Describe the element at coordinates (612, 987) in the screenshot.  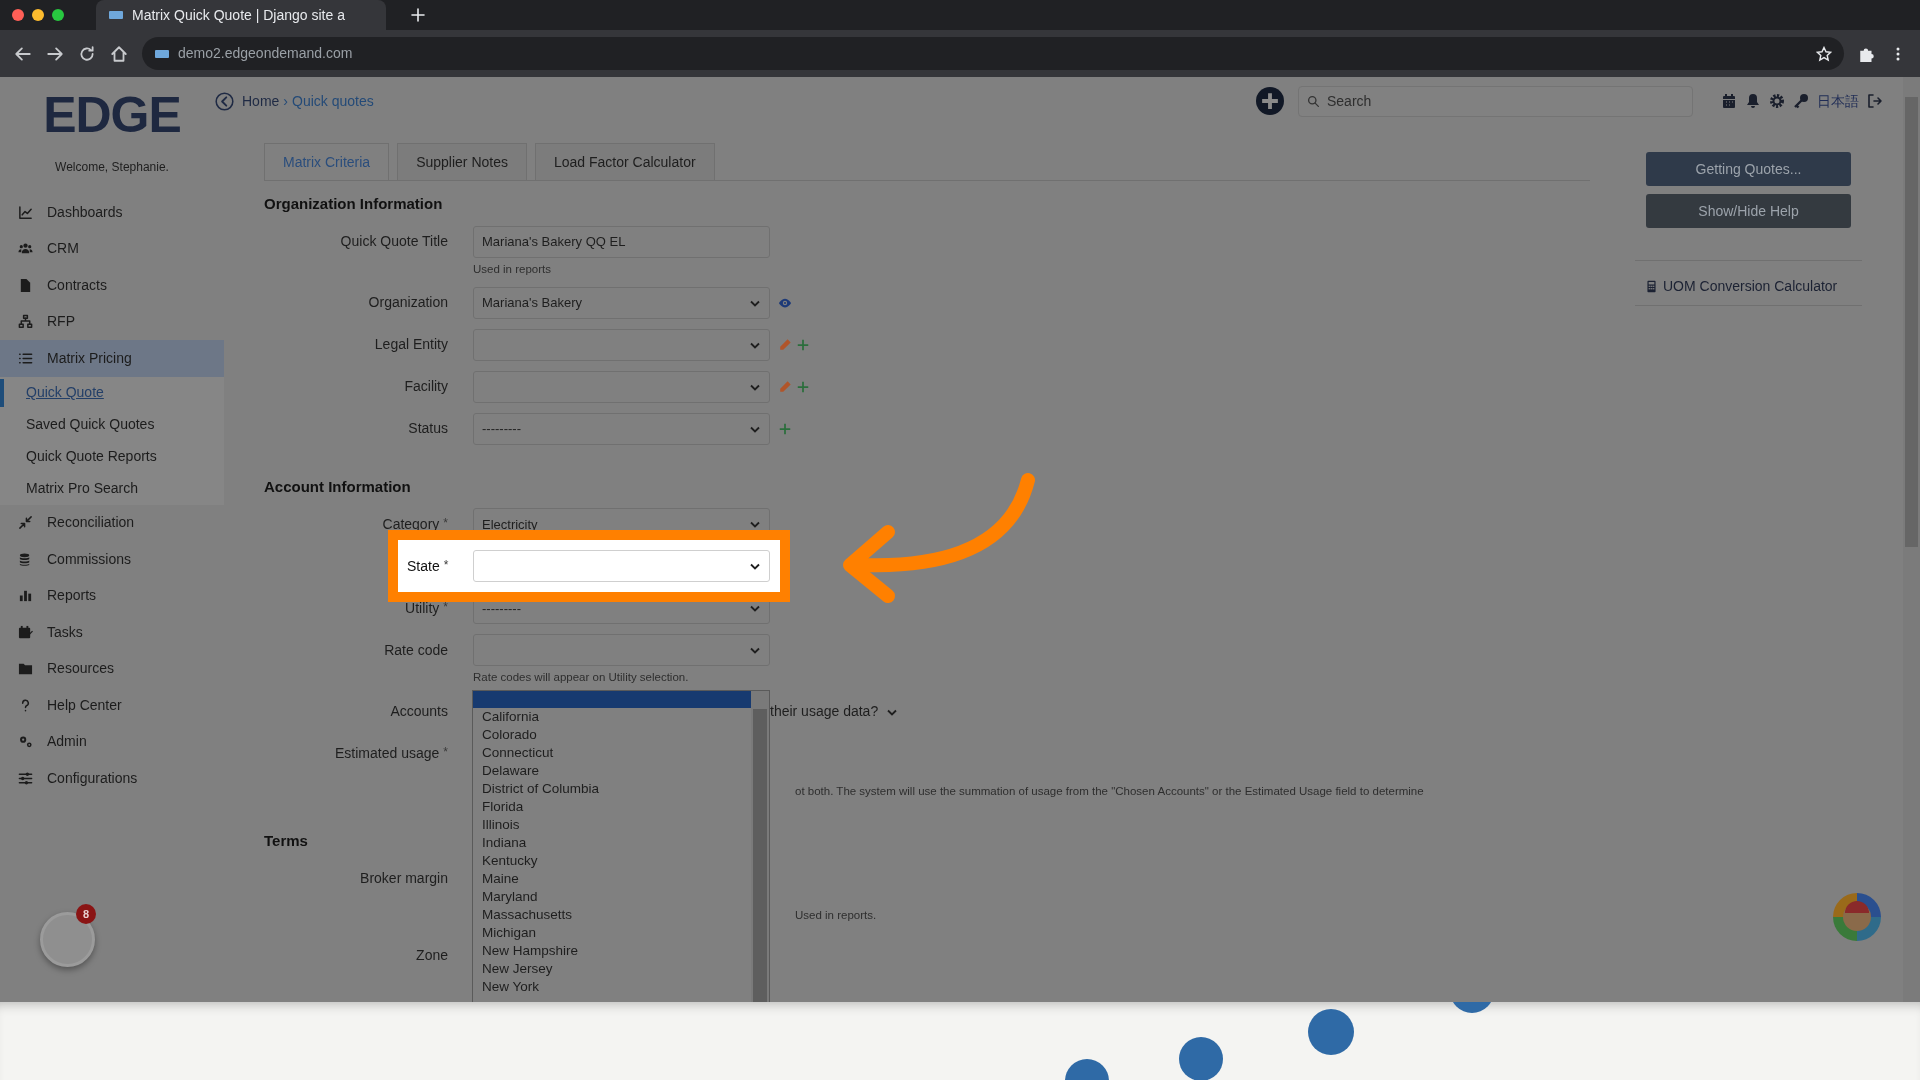
I see `dropdown-option: New York` at that location.